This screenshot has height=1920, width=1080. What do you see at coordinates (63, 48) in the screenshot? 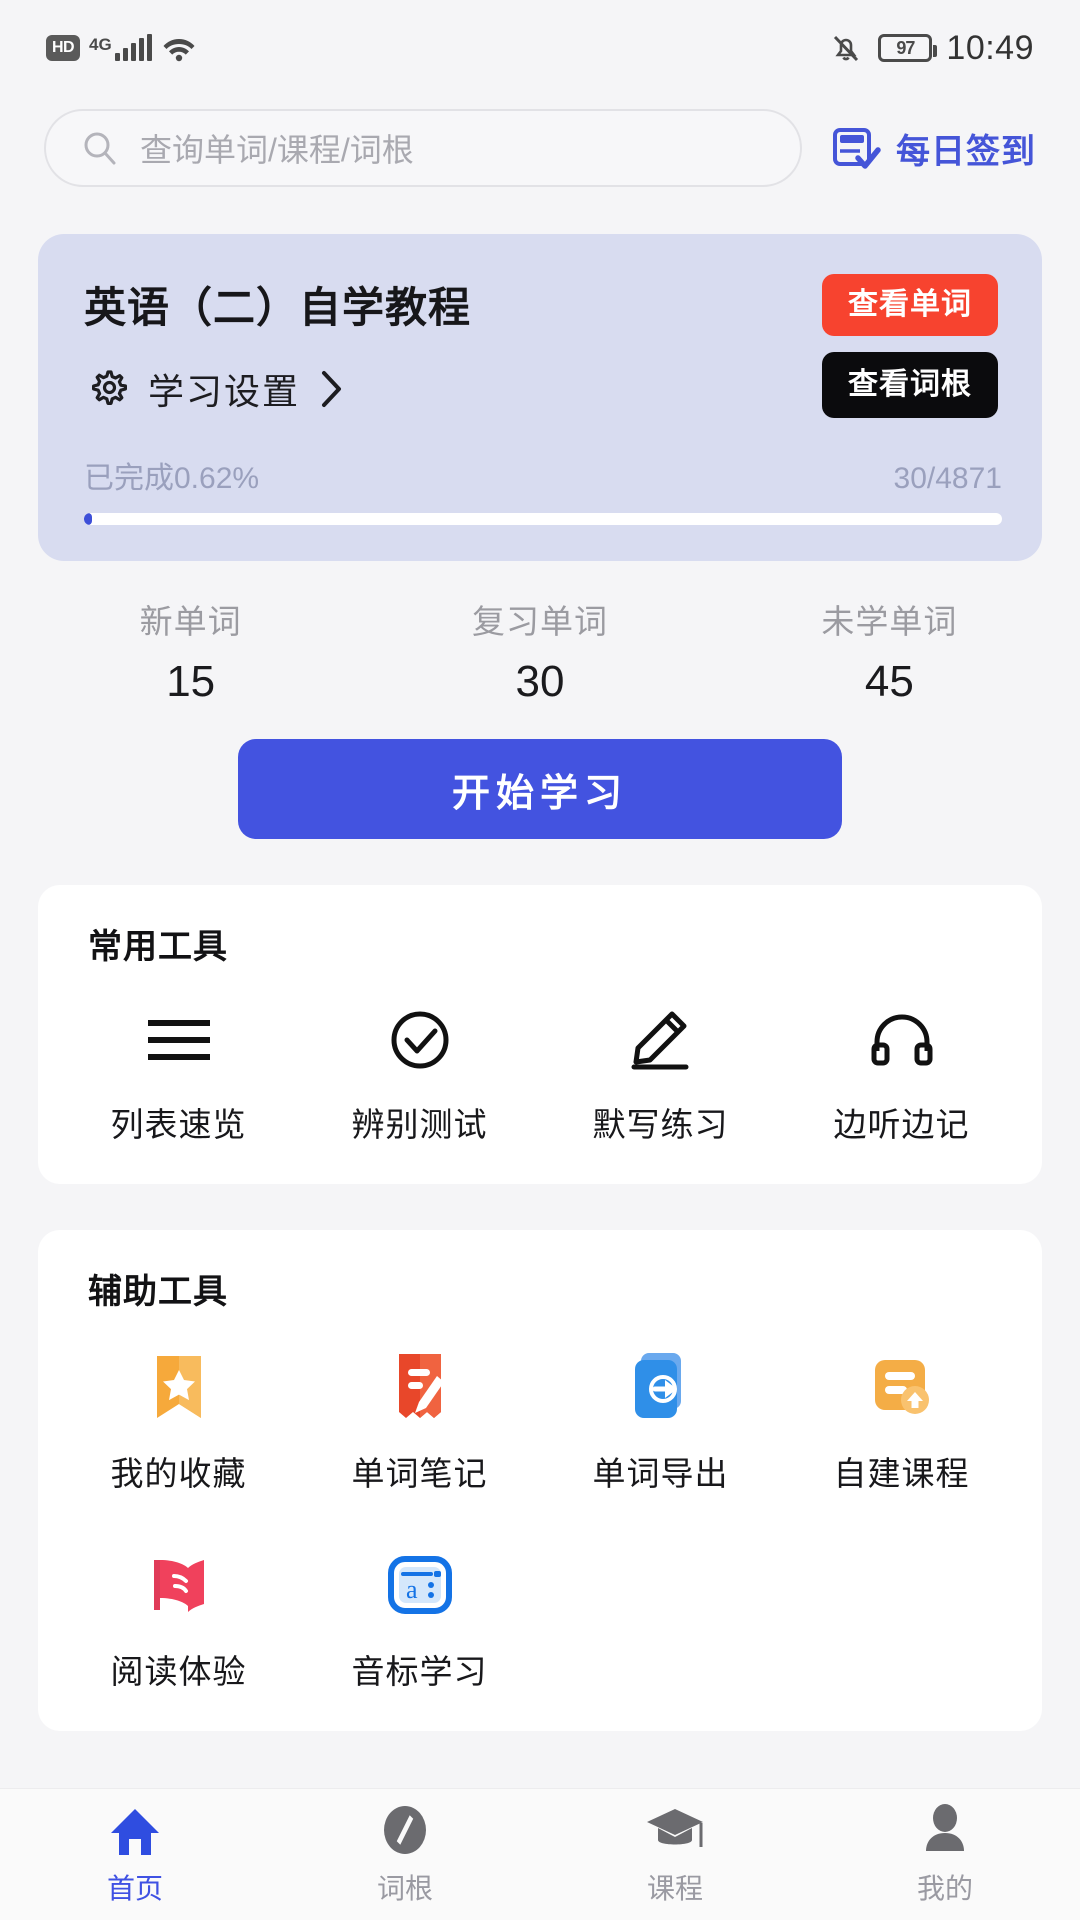
I see `hd-icon: HD` at bounding box center [63, 48].